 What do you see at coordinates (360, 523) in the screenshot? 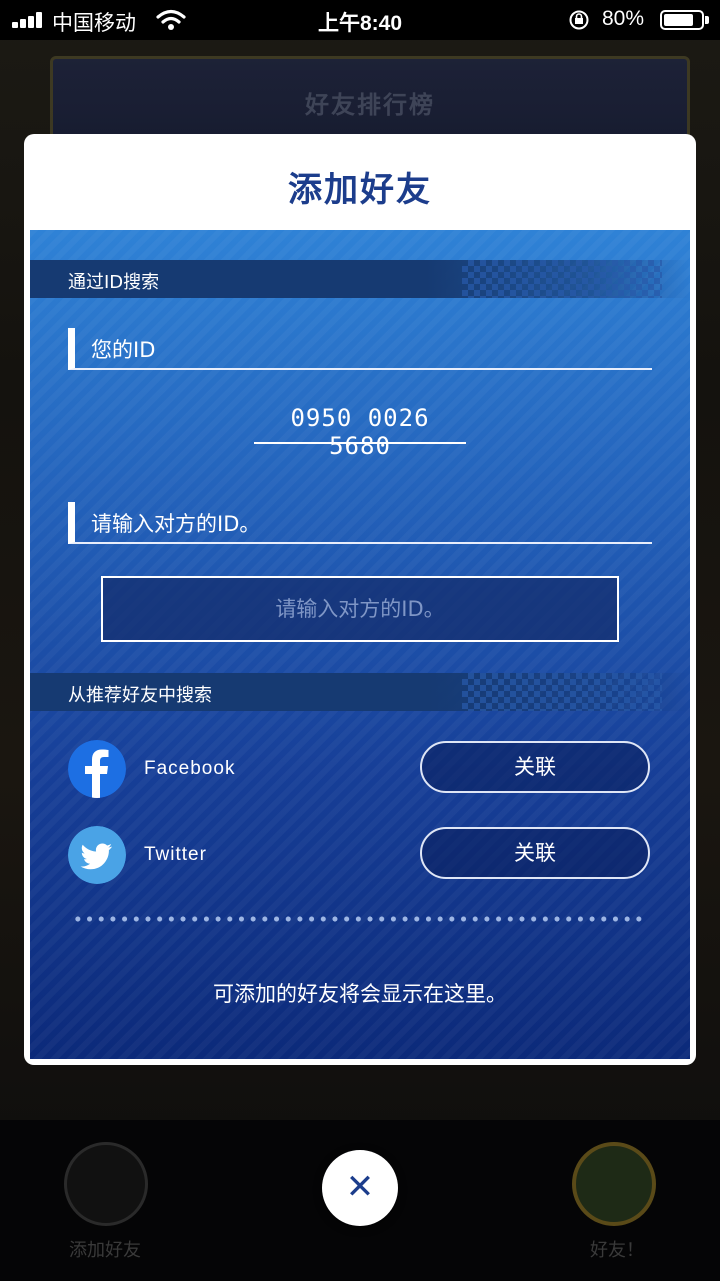
I see `other-id-header: 请输入对方的ID。` at bounding box center [360, 523].